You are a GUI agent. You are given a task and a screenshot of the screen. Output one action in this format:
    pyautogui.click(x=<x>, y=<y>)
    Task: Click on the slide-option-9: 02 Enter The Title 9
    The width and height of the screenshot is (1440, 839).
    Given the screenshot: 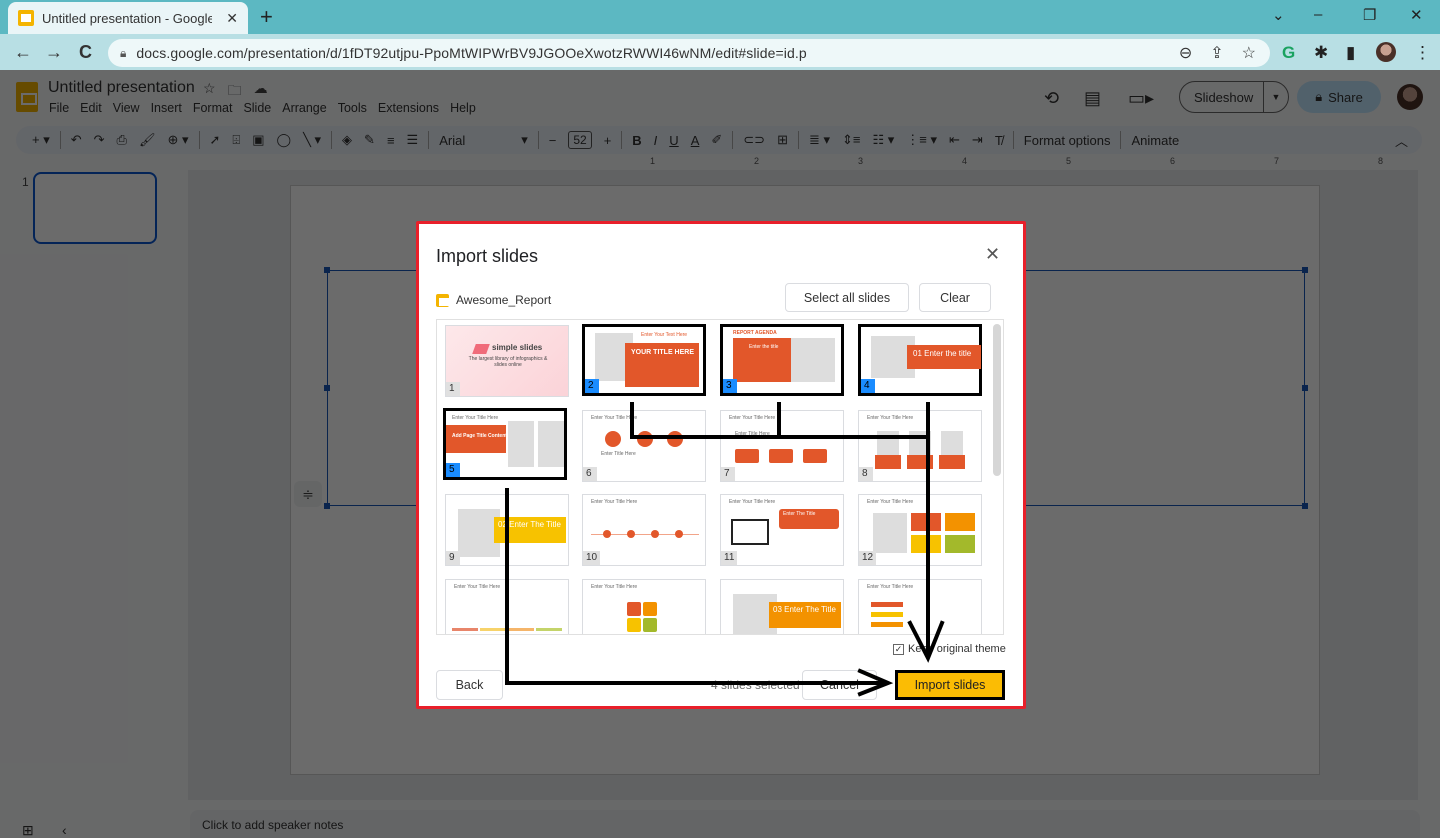 What is the action you would take?
    pyautogui.click(x=507, y=530)
    